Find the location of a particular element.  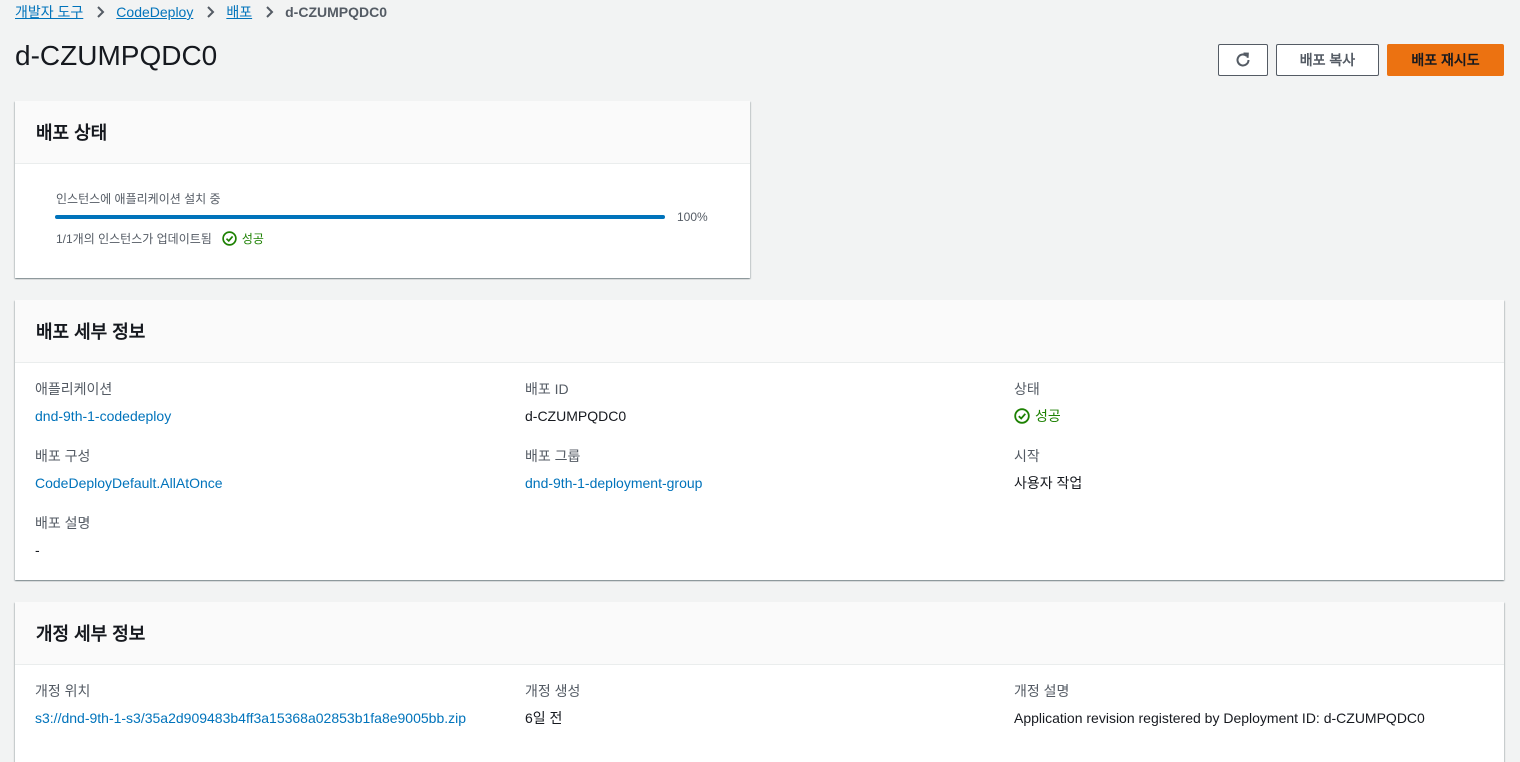

revision-created-value: 6일 전 is located at coordinates (544, 718).